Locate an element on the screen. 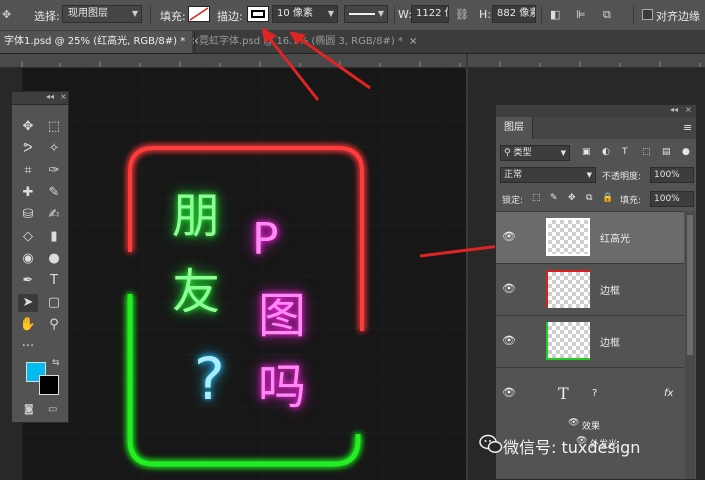  tab-document-1: 字体1.psd @ 25% (红高光, RGB/8#) * × is located at coordinates (100, 42).